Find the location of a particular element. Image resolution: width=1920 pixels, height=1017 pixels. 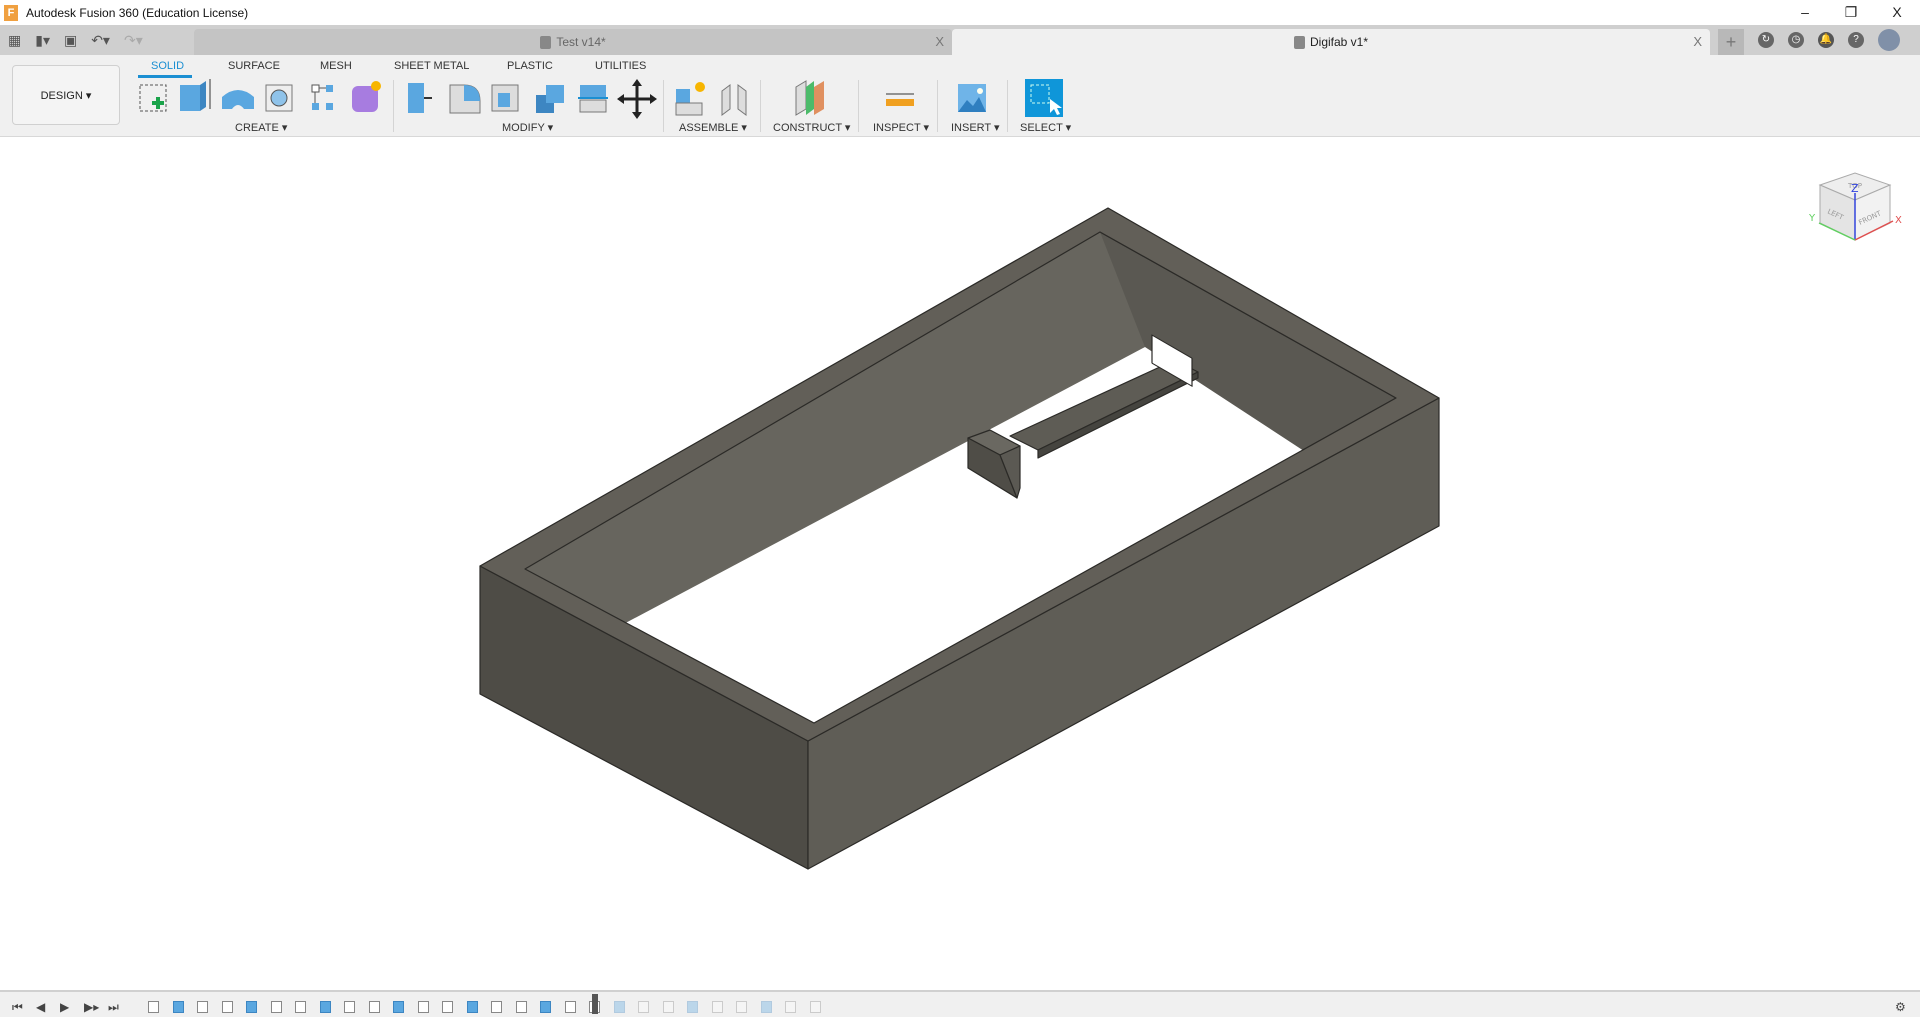

file-menu-icon: ▮▾ is located at coordinates (42, 40).